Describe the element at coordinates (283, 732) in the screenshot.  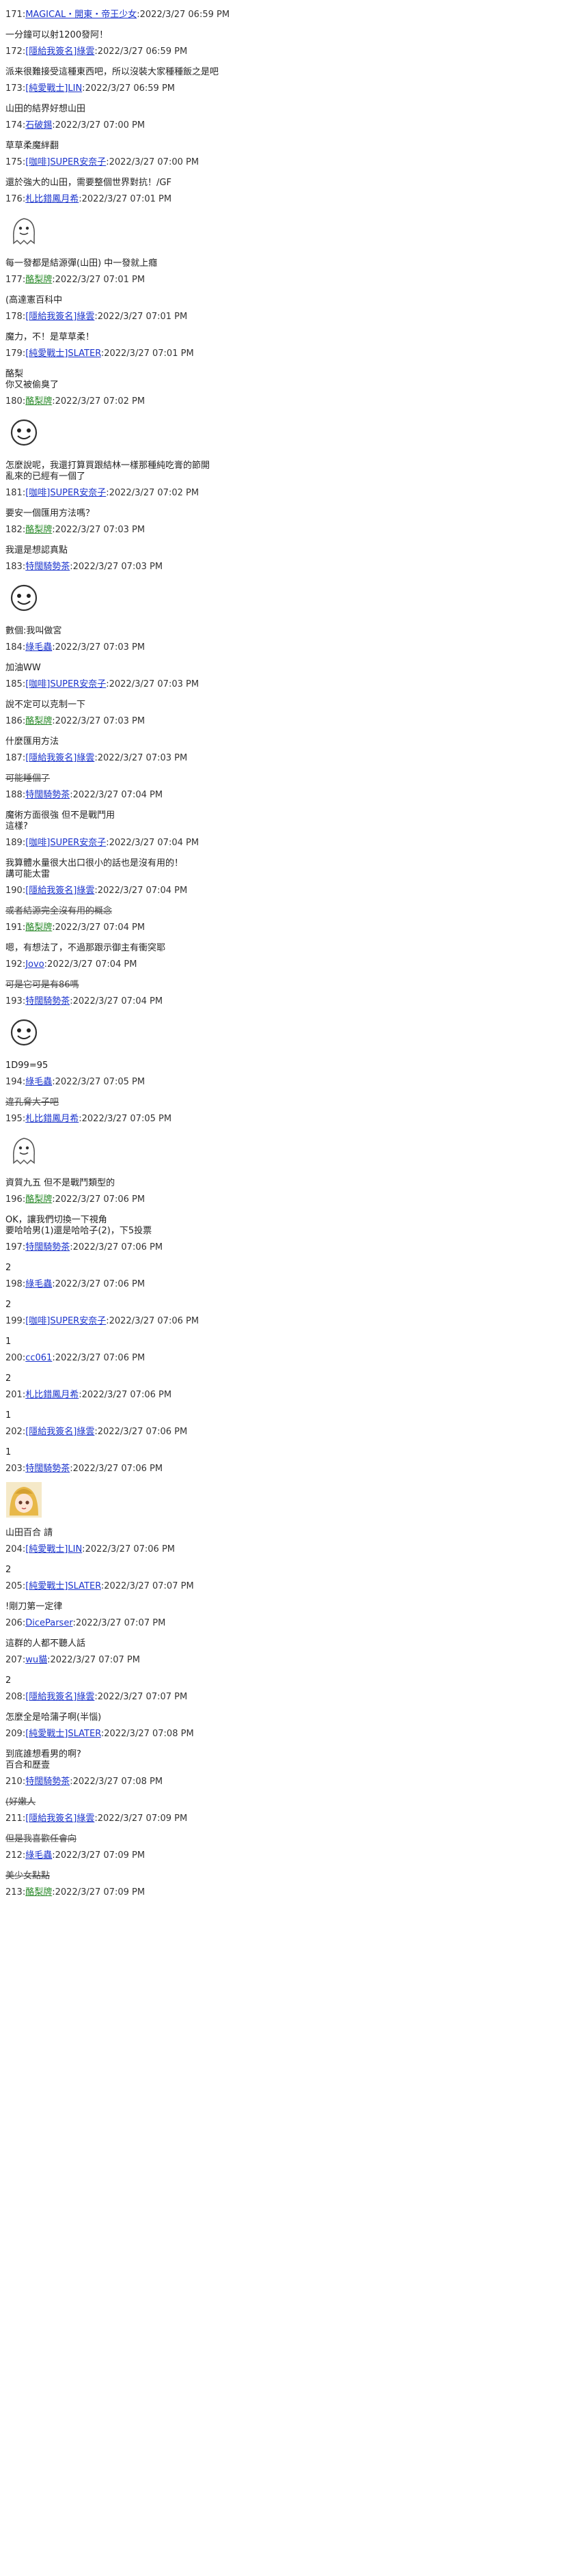
I see `post-item: 186:酪梨牌:2022/3/27 07:03 PM 什麼匯用方法` at that location.